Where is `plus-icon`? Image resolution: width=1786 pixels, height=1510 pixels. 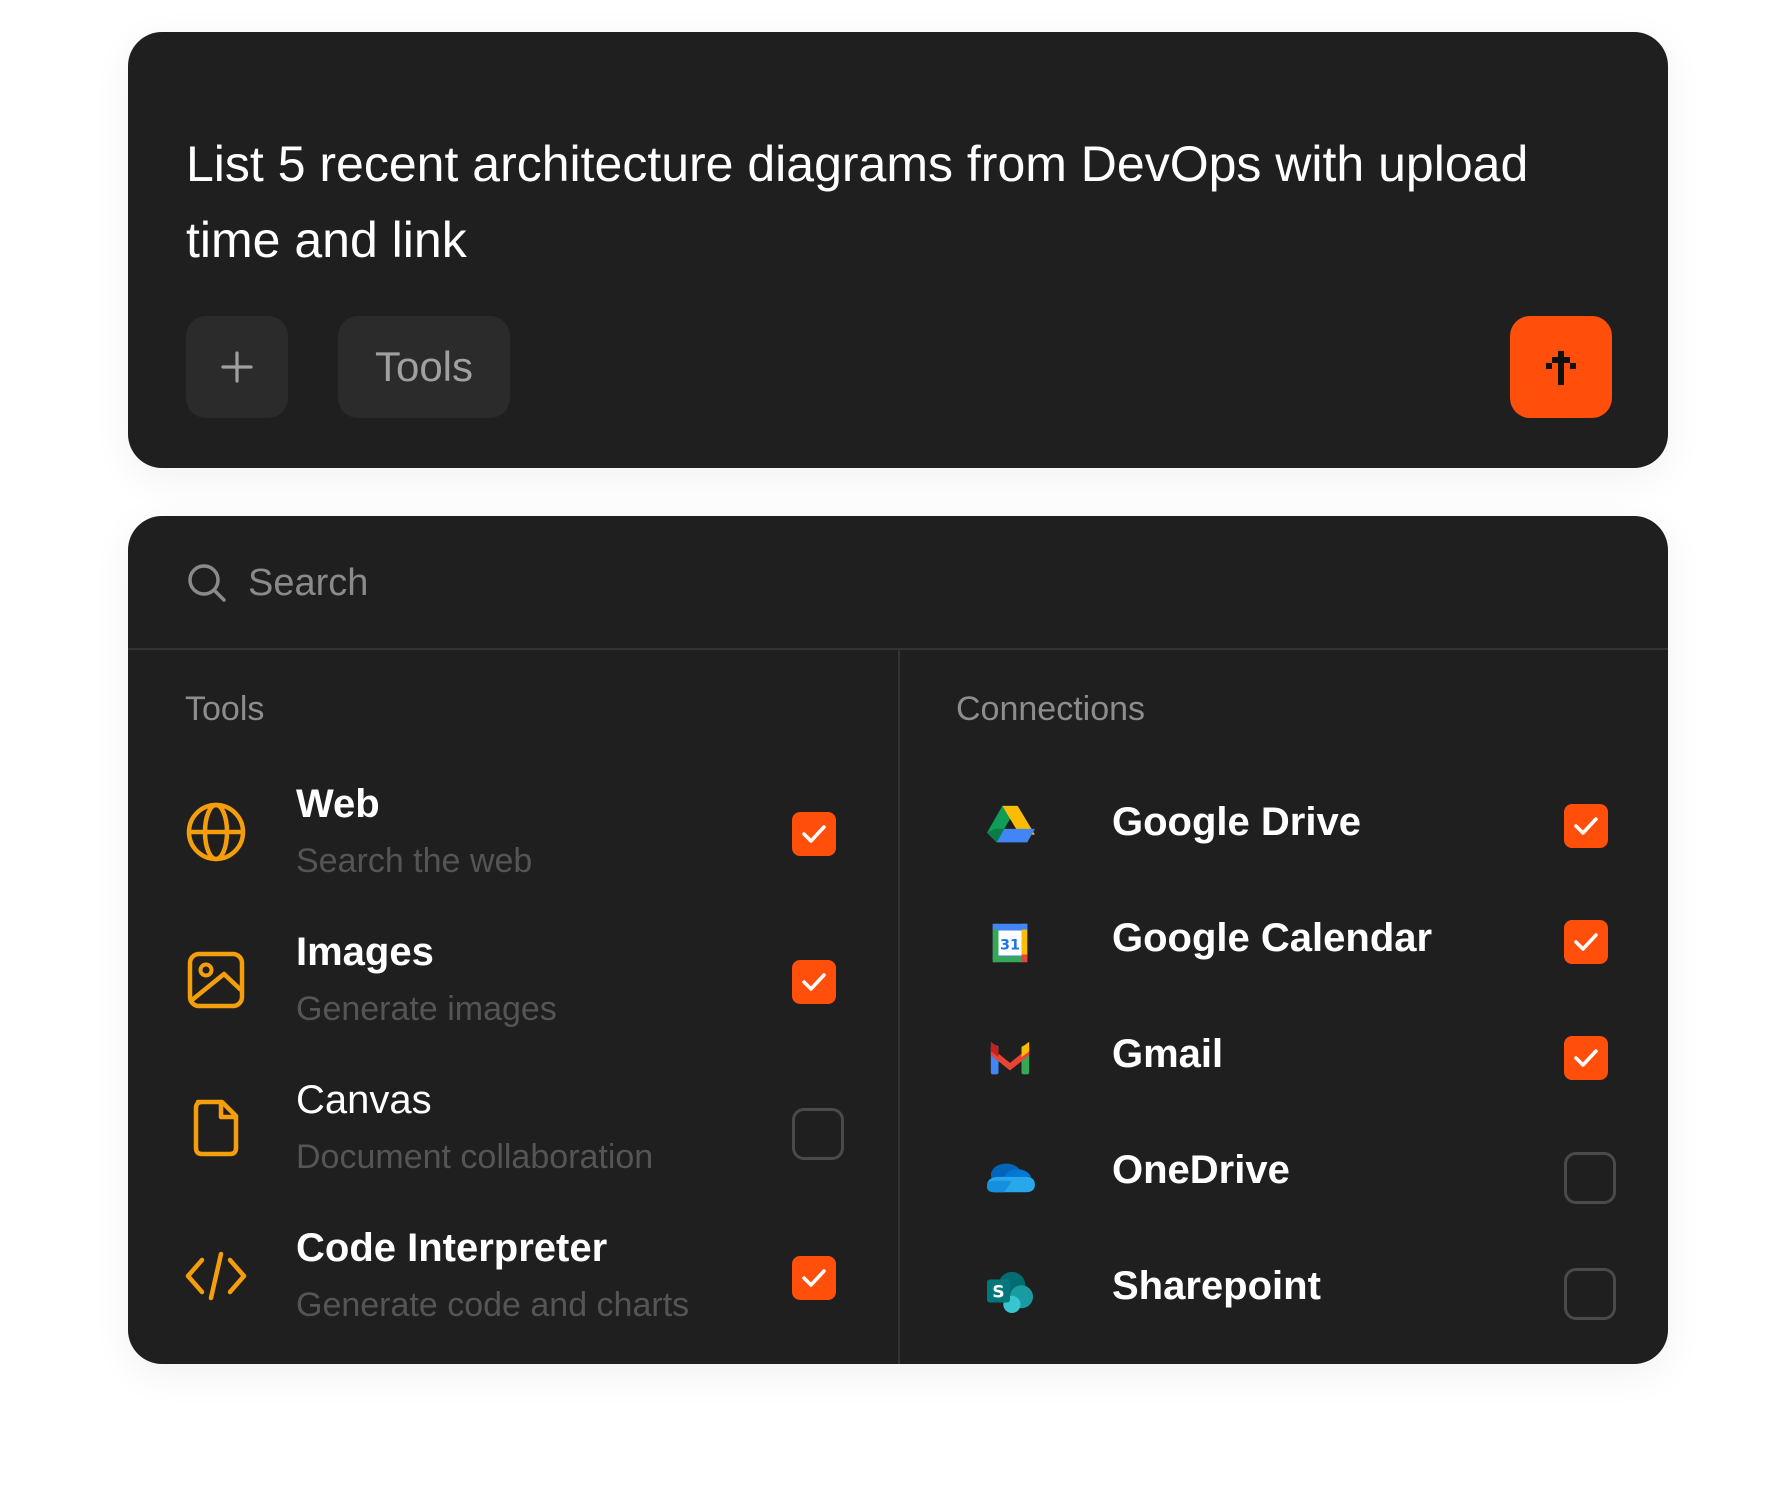 plus-icon is located at coordinates (237, 367).